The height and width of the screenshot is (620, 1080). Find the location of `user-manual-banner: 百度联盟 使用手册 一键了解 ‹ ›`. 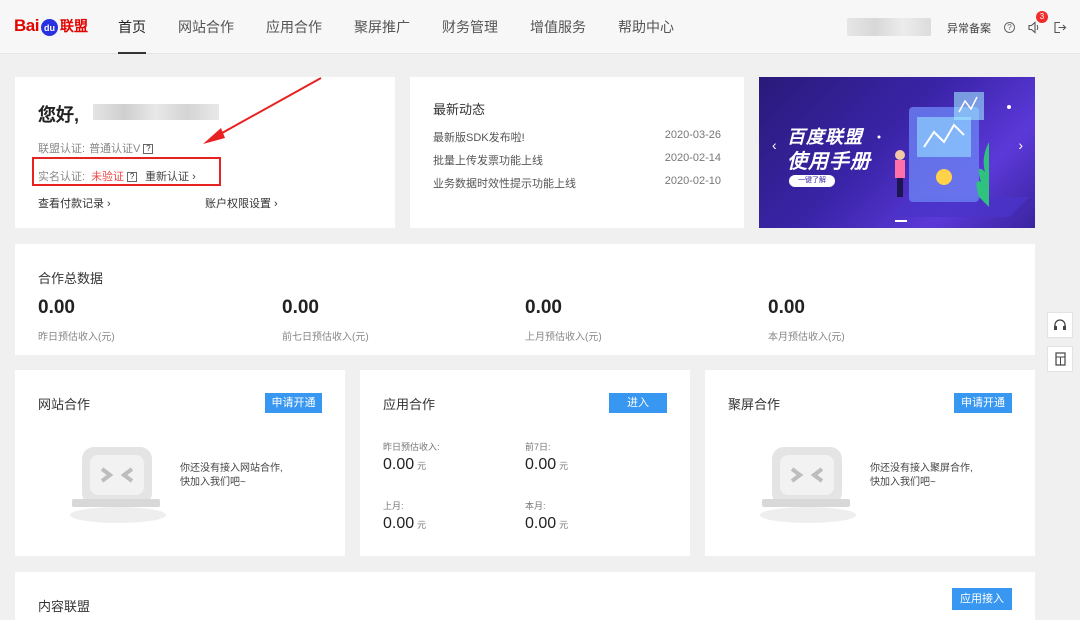

user-manual-banner: 百度联盟 使用手册 一键了解 ‹ › is located at coordinates (897, 152).